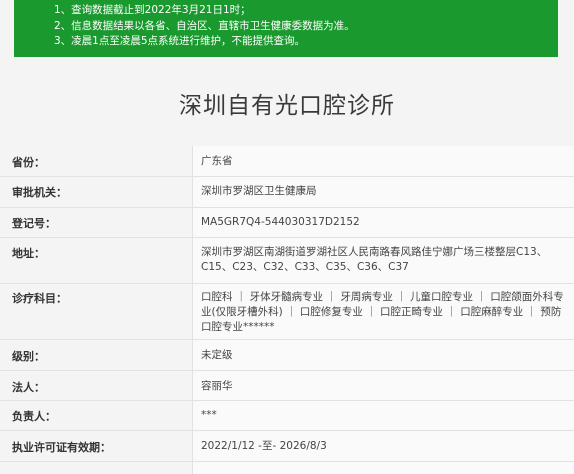  I want to click on page-title: 深圳自有光口腔诊所, so click(287, 106).